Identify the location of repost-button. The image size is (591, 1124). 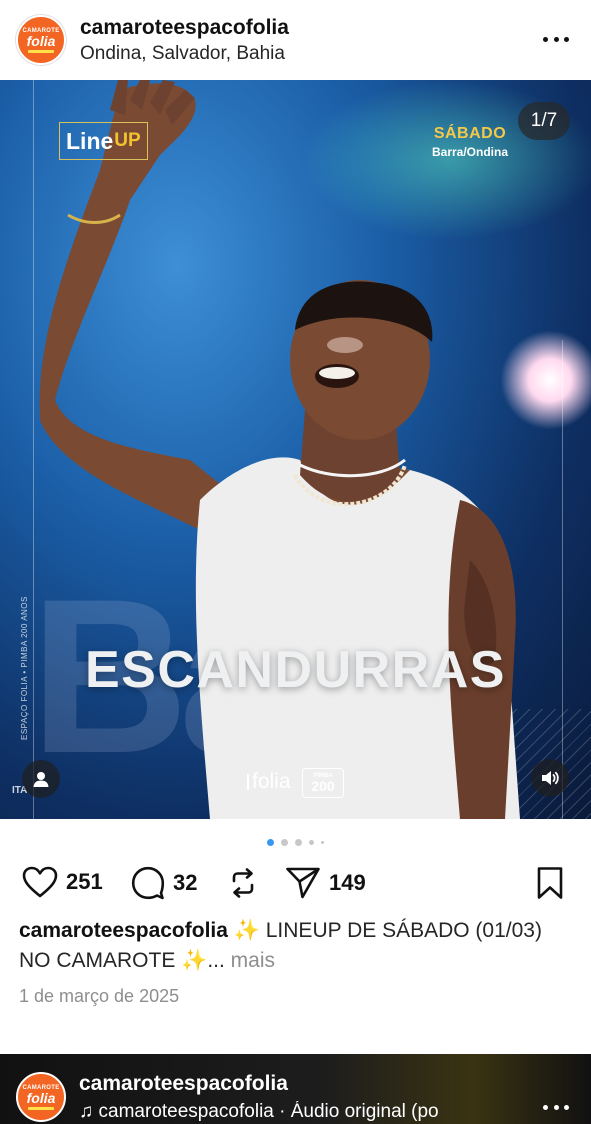
(243, 883).